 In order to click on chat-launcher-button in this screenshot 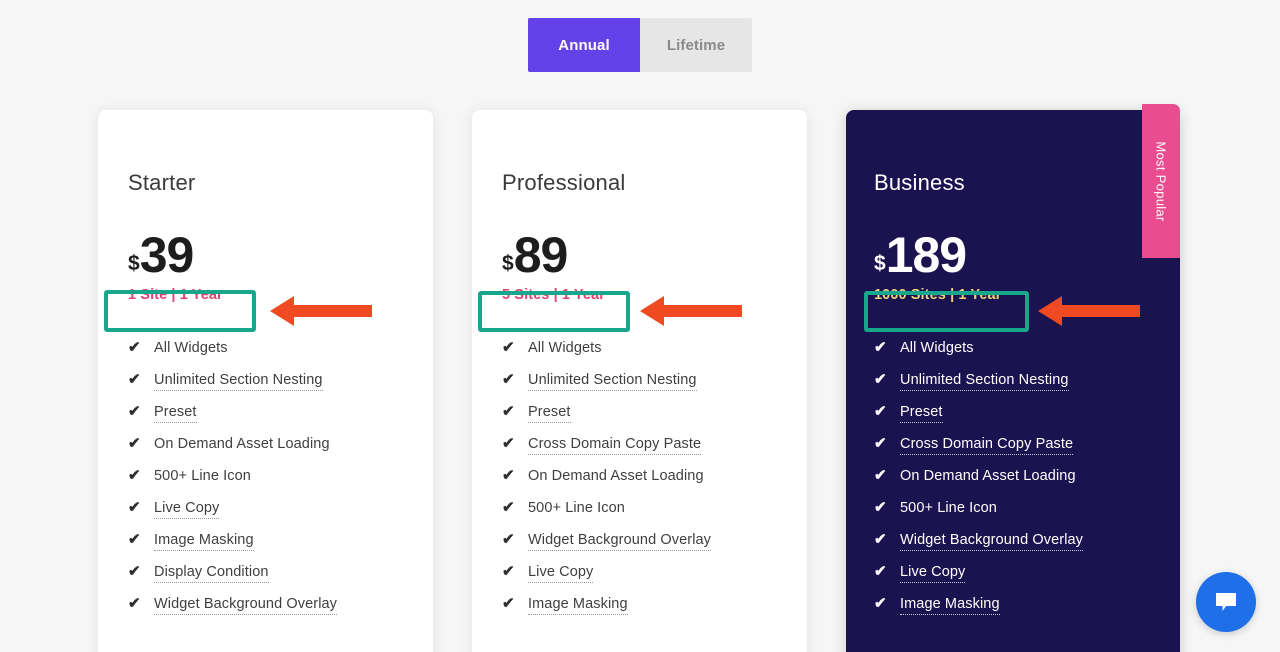, I will do `click(1226, 602)`.